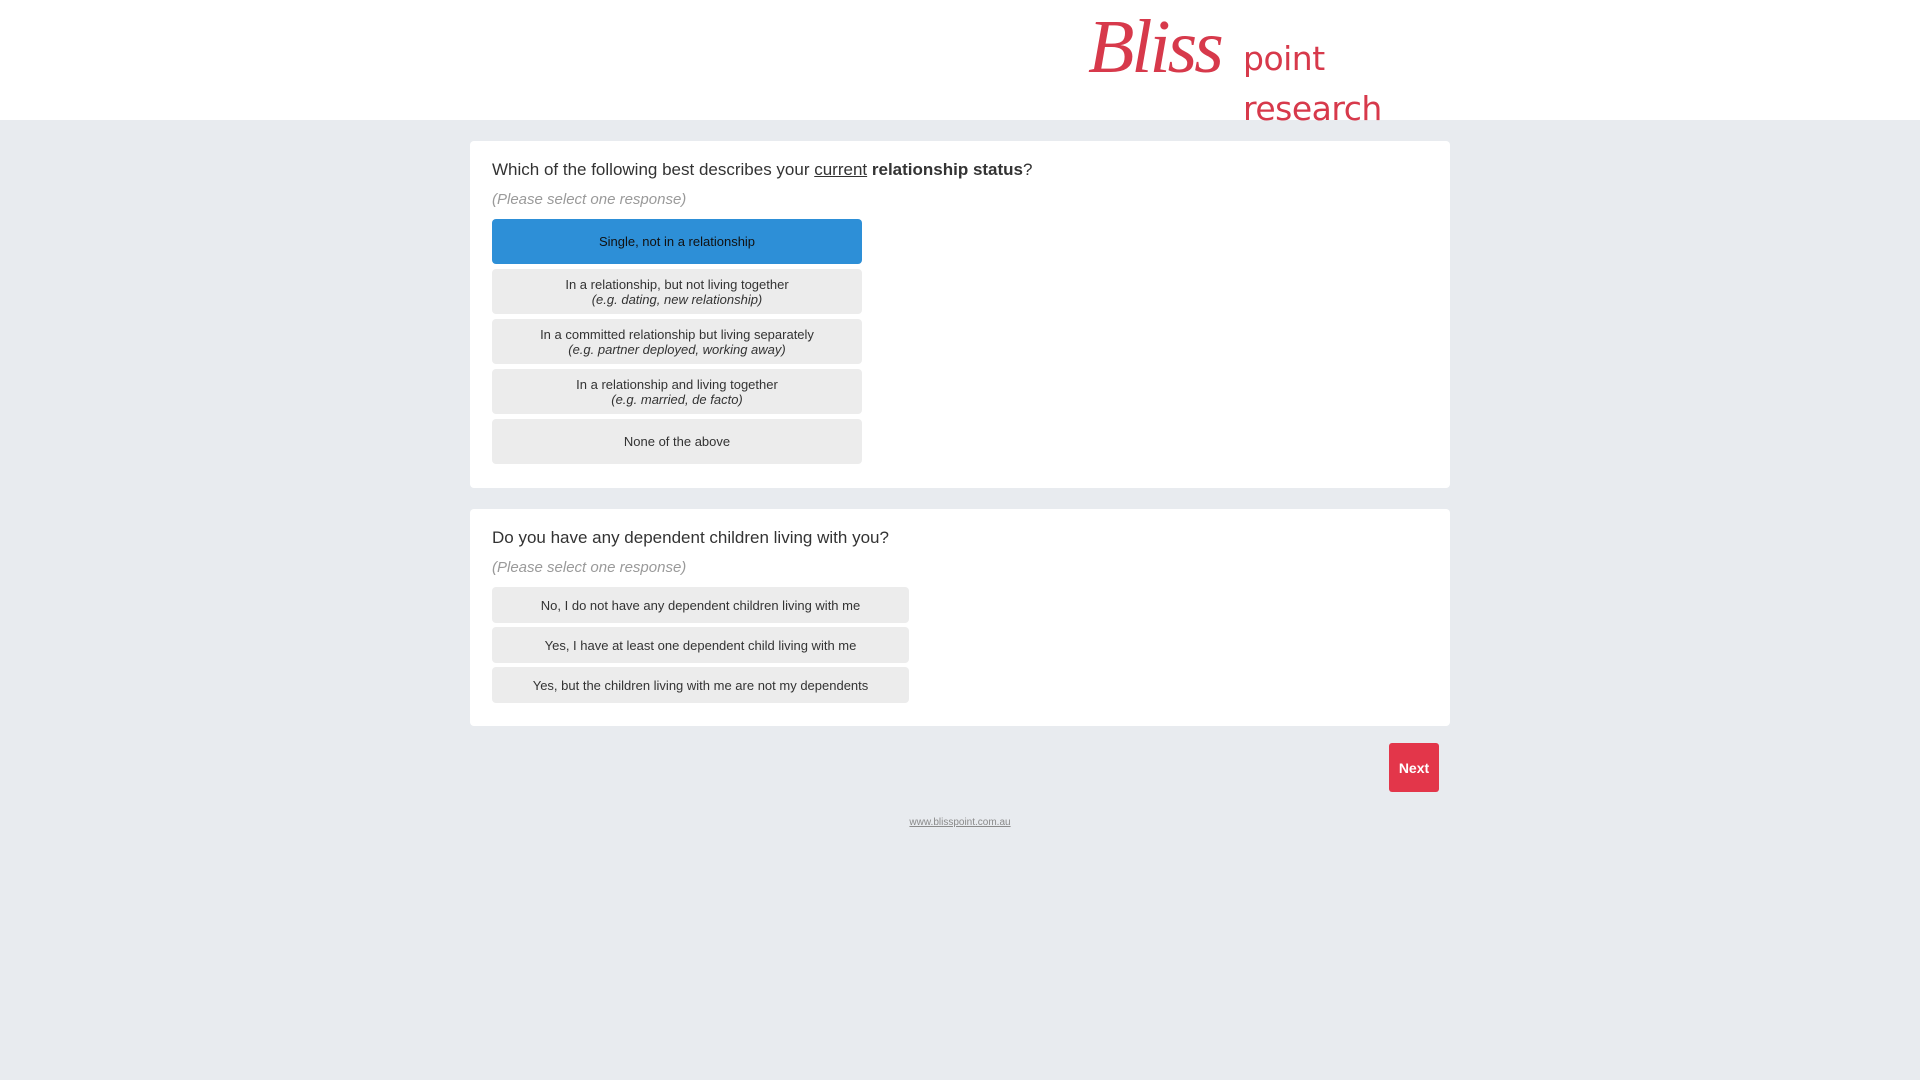 The width and height of the screenshot is (1920, 1080). Describe the element at coordinates (841, 169) in the screenshot. I see `question-text-underlined: current` at that location.